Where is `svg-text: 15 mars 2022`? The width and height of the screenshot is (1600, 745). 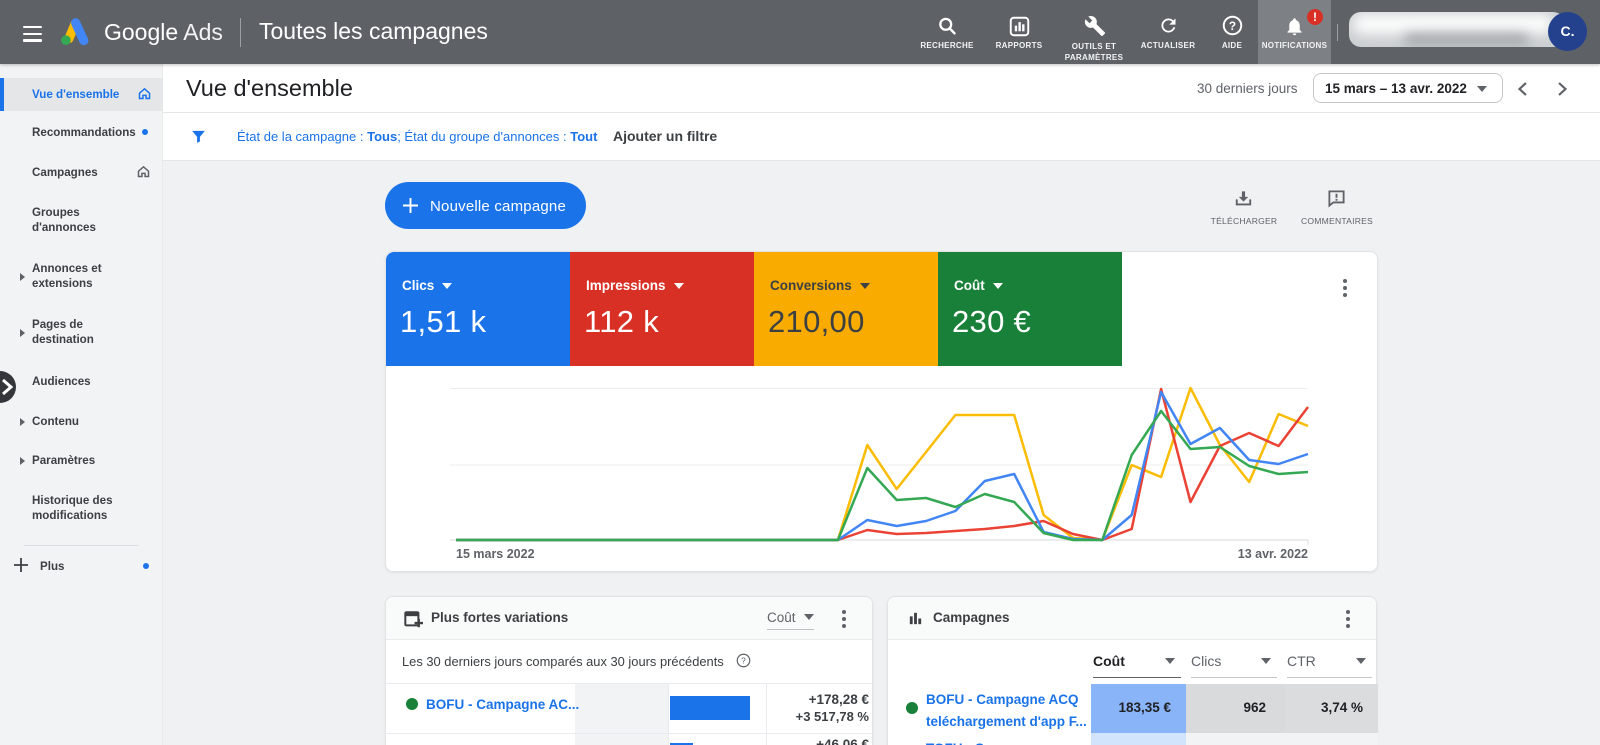
svg-text: 15 mars 2022 is located at coordinates (495, 554).